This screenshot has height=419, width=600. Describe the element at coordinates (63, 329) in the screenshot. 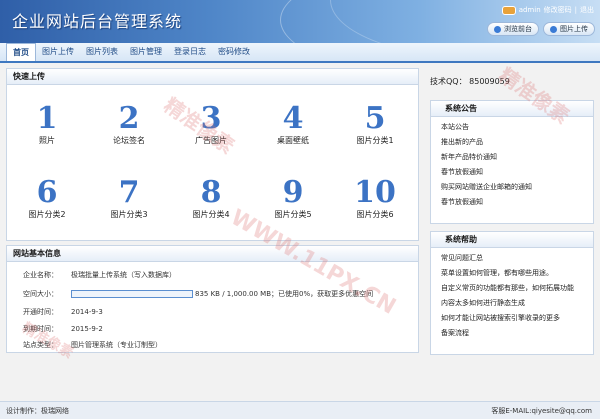

I see `info-row-expire: 到期时间： 2015-9-2` at that location.